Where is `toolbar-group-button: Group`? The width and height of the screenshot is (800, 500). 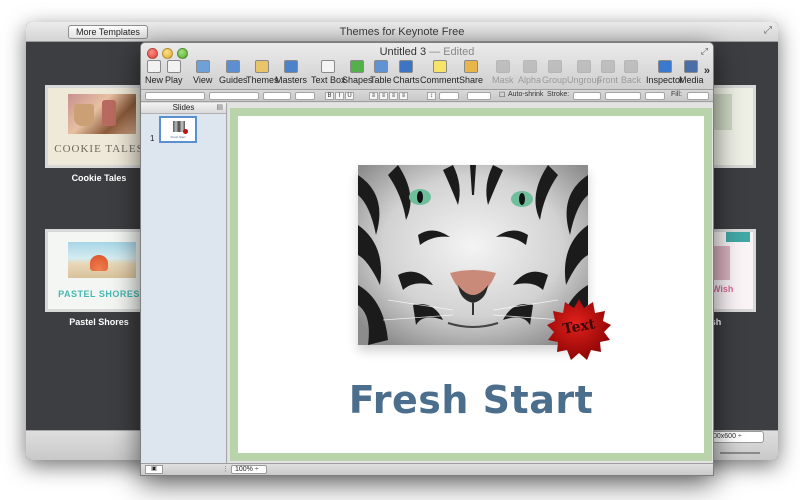
toolbar-group-button: Group is located at coordinates (554, 72).